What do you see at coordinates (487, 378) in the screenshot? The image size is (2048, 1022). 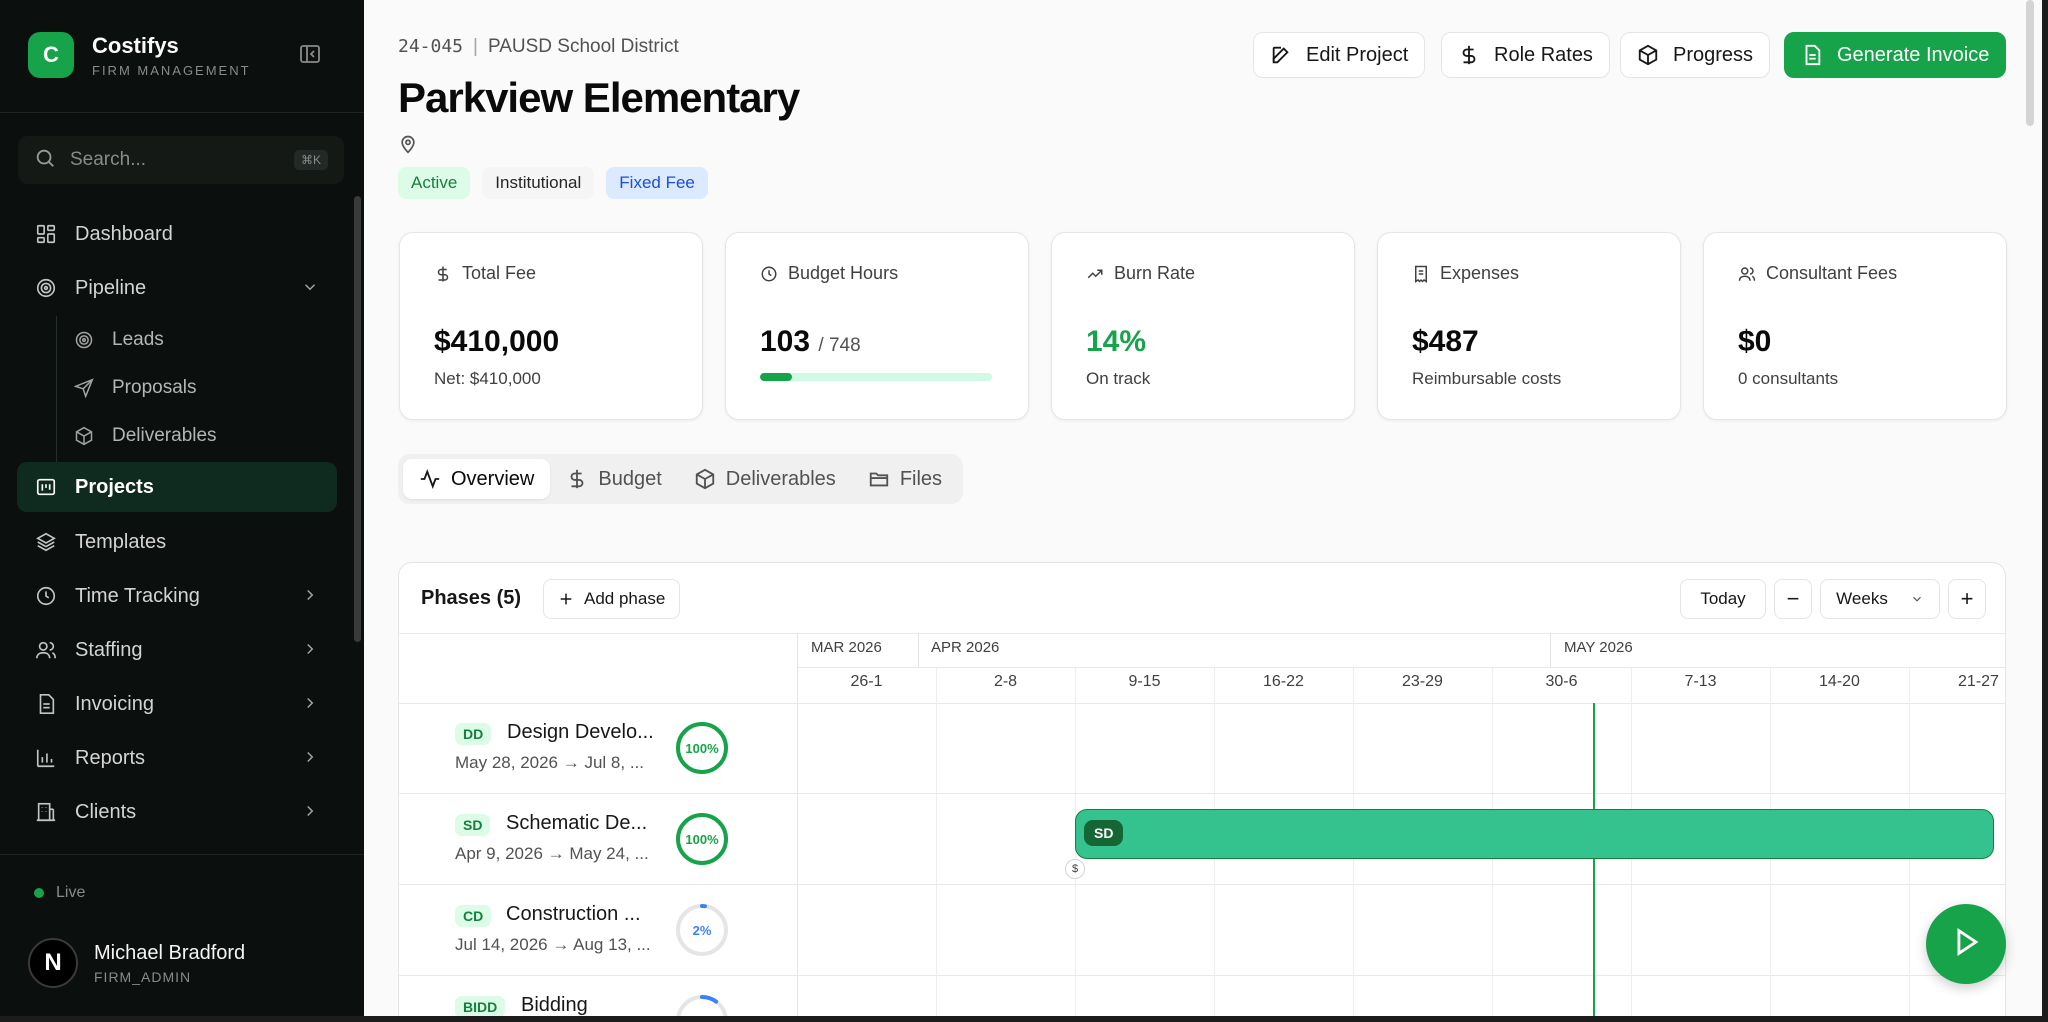 I see `stat-sub: Net: $410,000` at bounding box center [487, 378].